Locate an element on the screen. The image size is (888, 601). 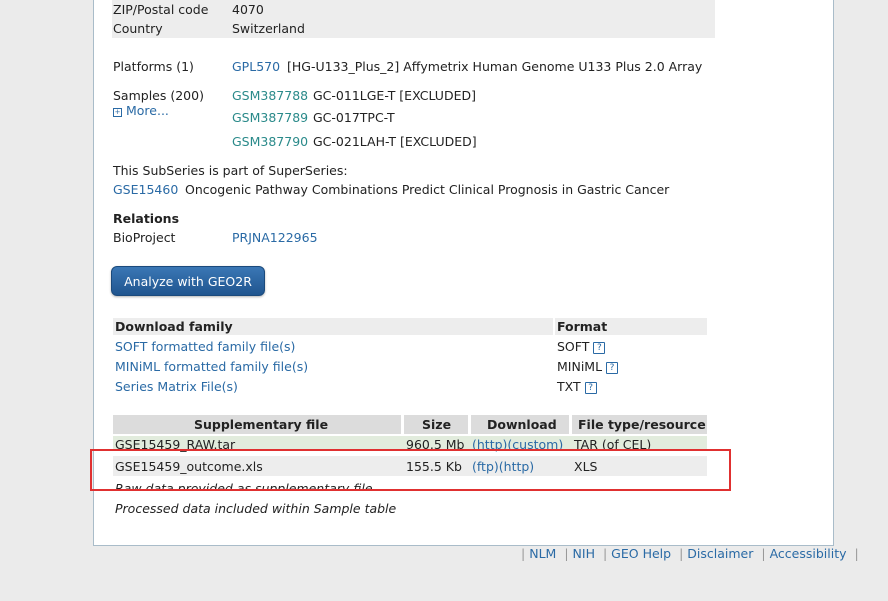
samples-label: Samples (200) is located at coordinates (158, 95).